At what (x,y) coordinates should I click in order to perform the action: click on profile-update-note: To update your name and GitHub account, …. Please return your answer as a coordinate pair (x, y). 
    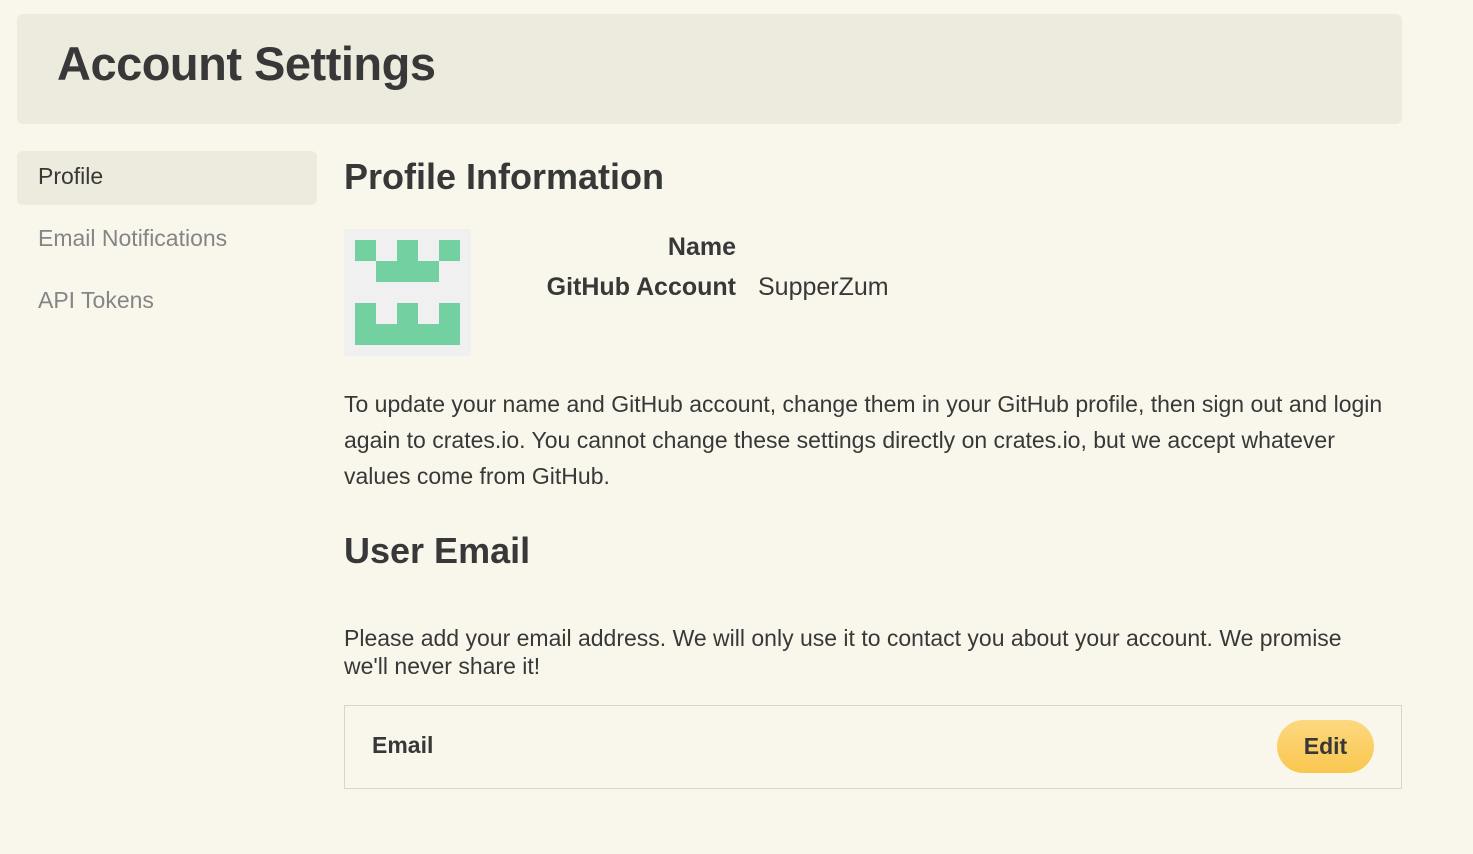
    Looking at the image, I should click on (863, 440).